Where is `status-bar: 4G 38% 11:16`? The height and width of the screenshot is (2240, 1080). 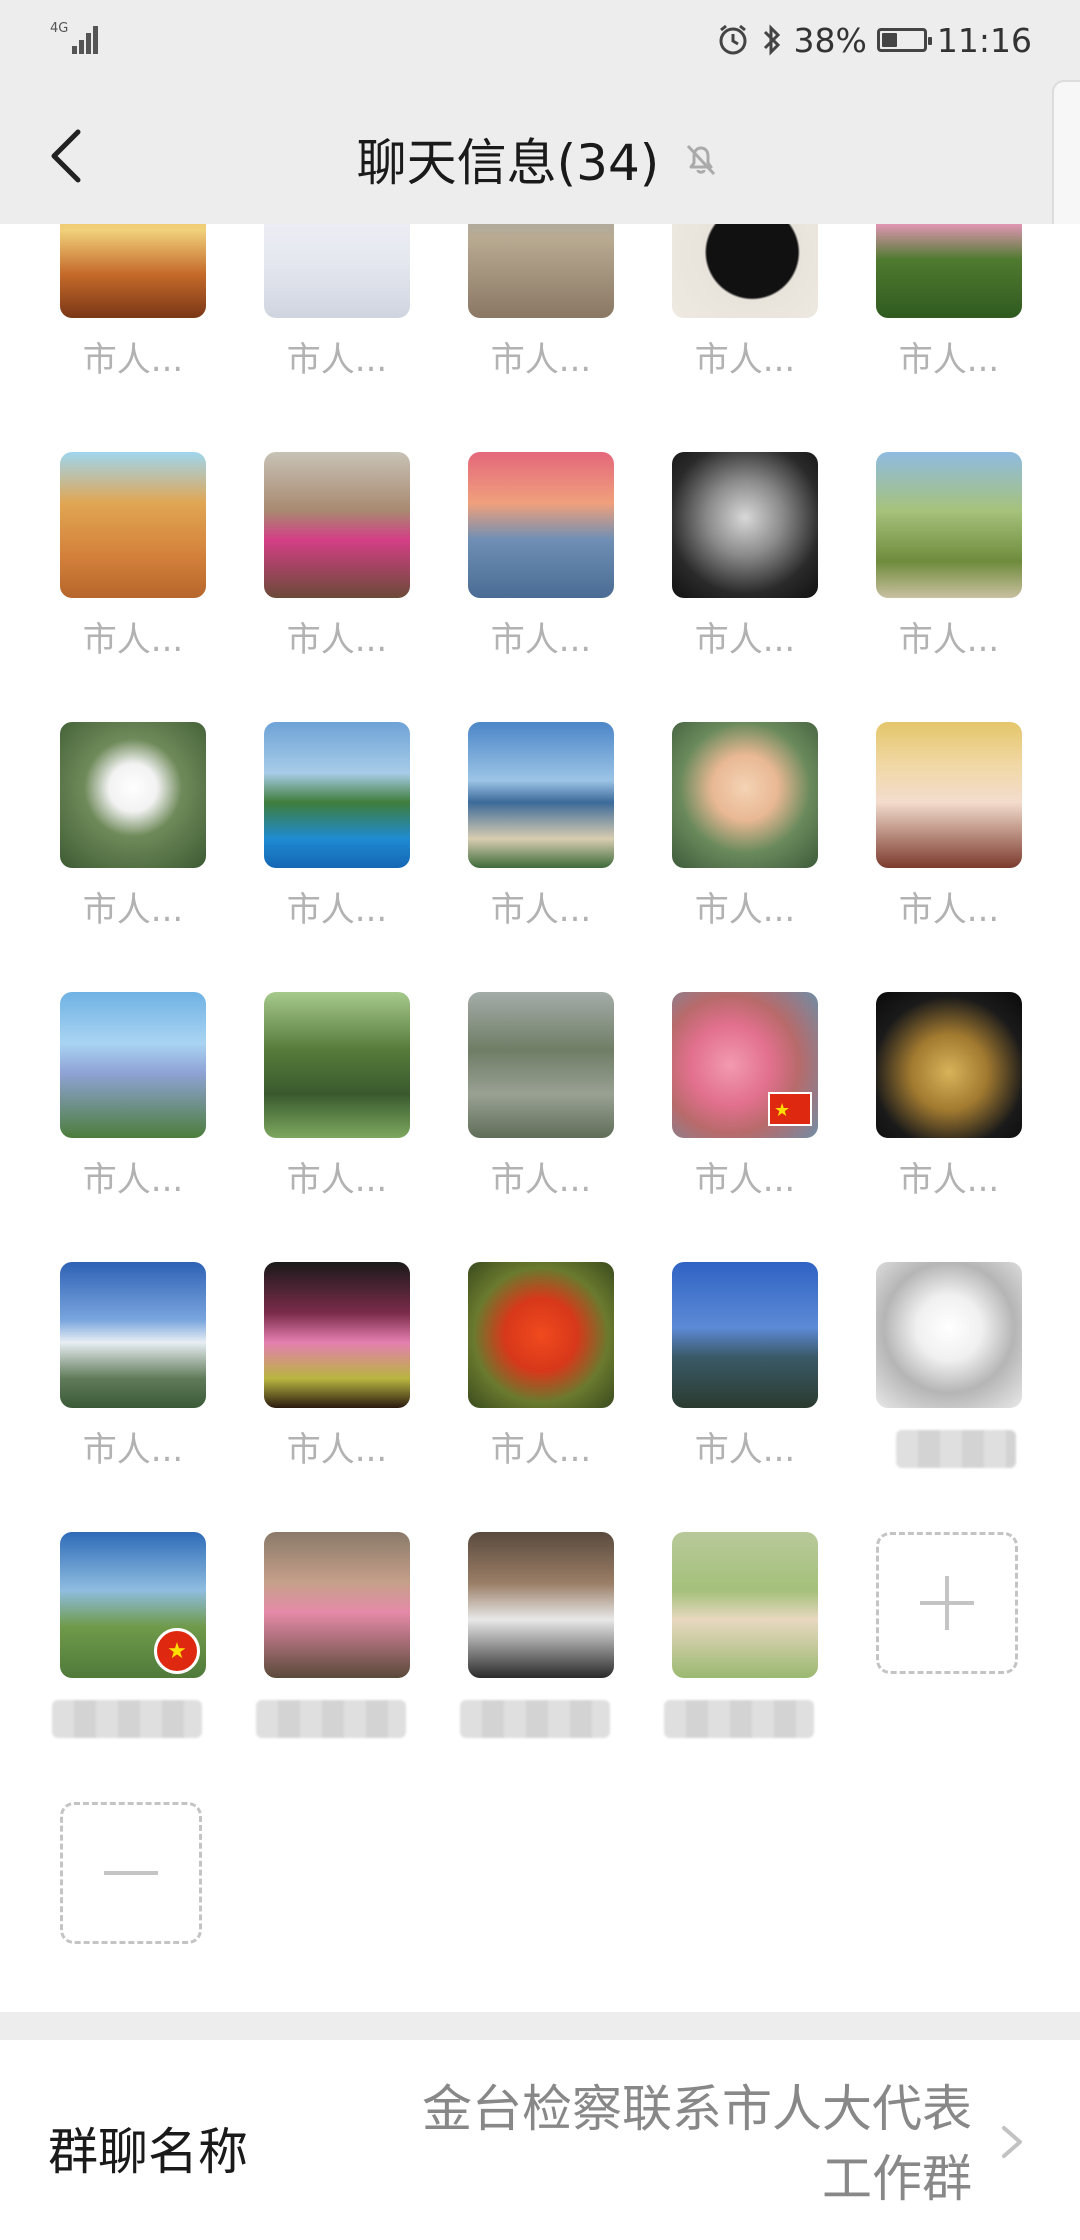 status-bar: 4G 38% 11:16 is located at coordinates (540, 40).